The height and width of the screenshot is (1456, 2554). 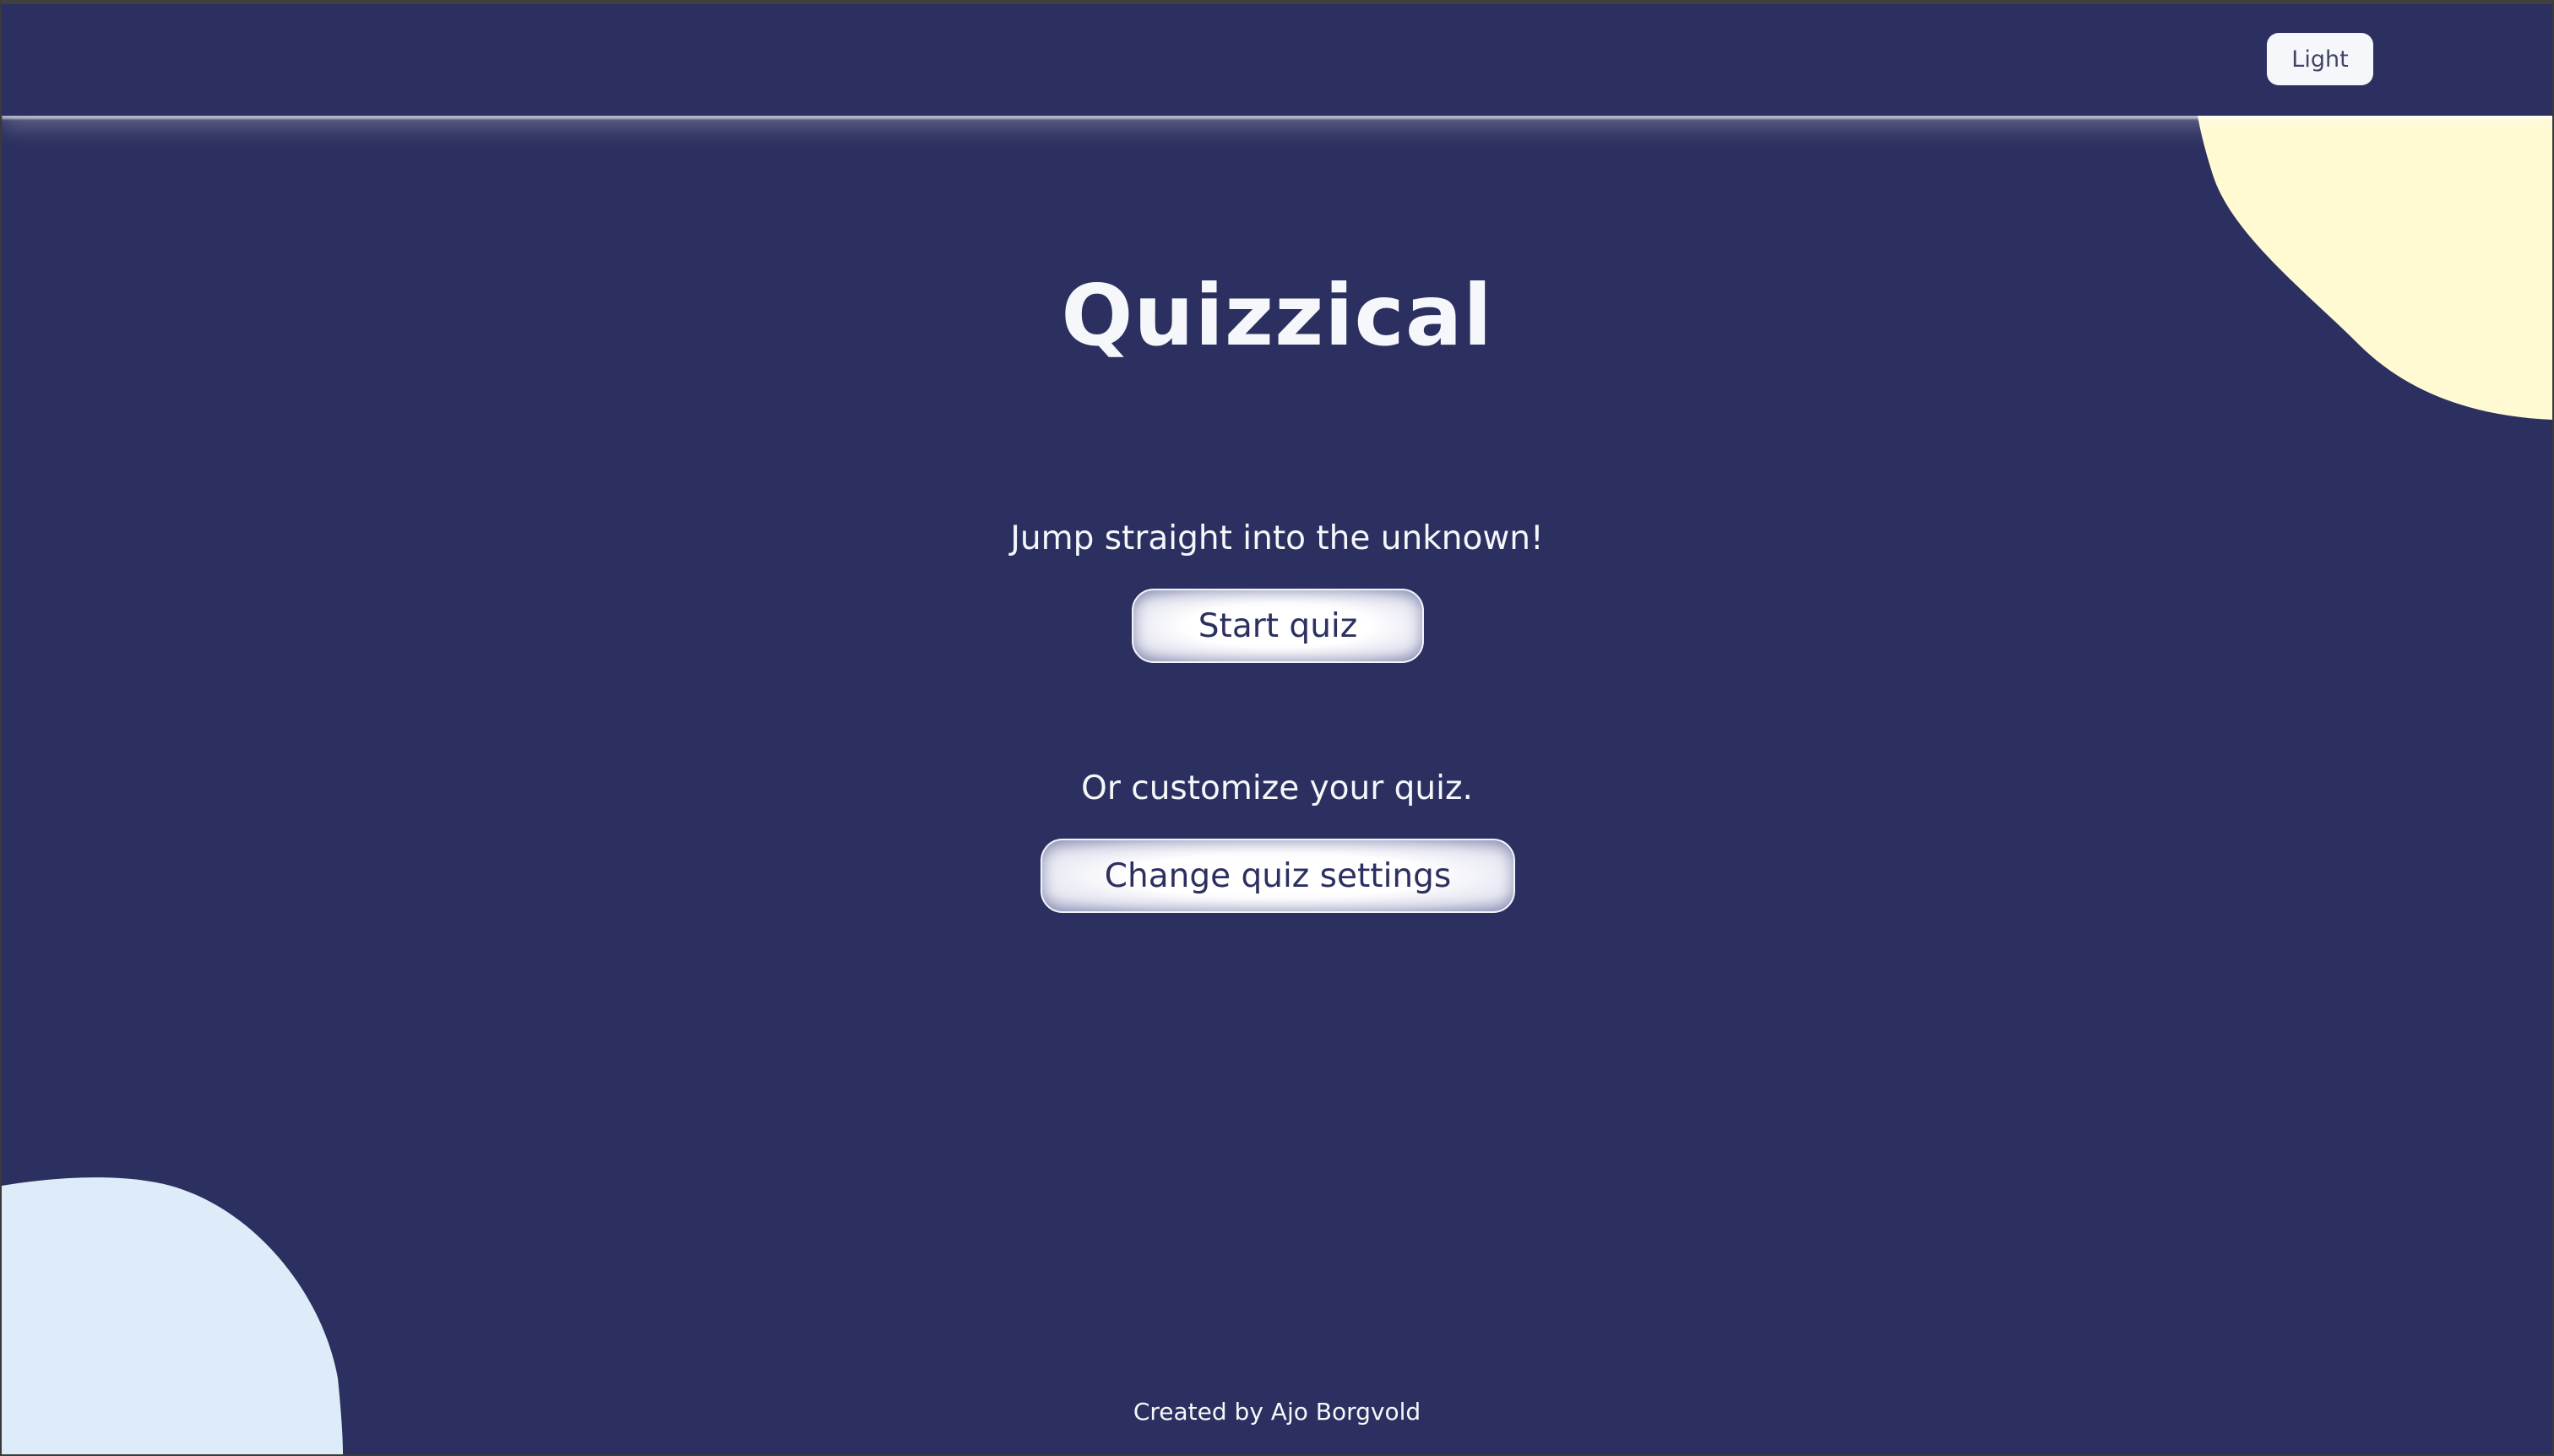 What do you see at coordinates (1277, 1412) in the screenshot?
I see `footer-credit: Created by Ajo Borgvold` at bounding box center [1277, 1412].